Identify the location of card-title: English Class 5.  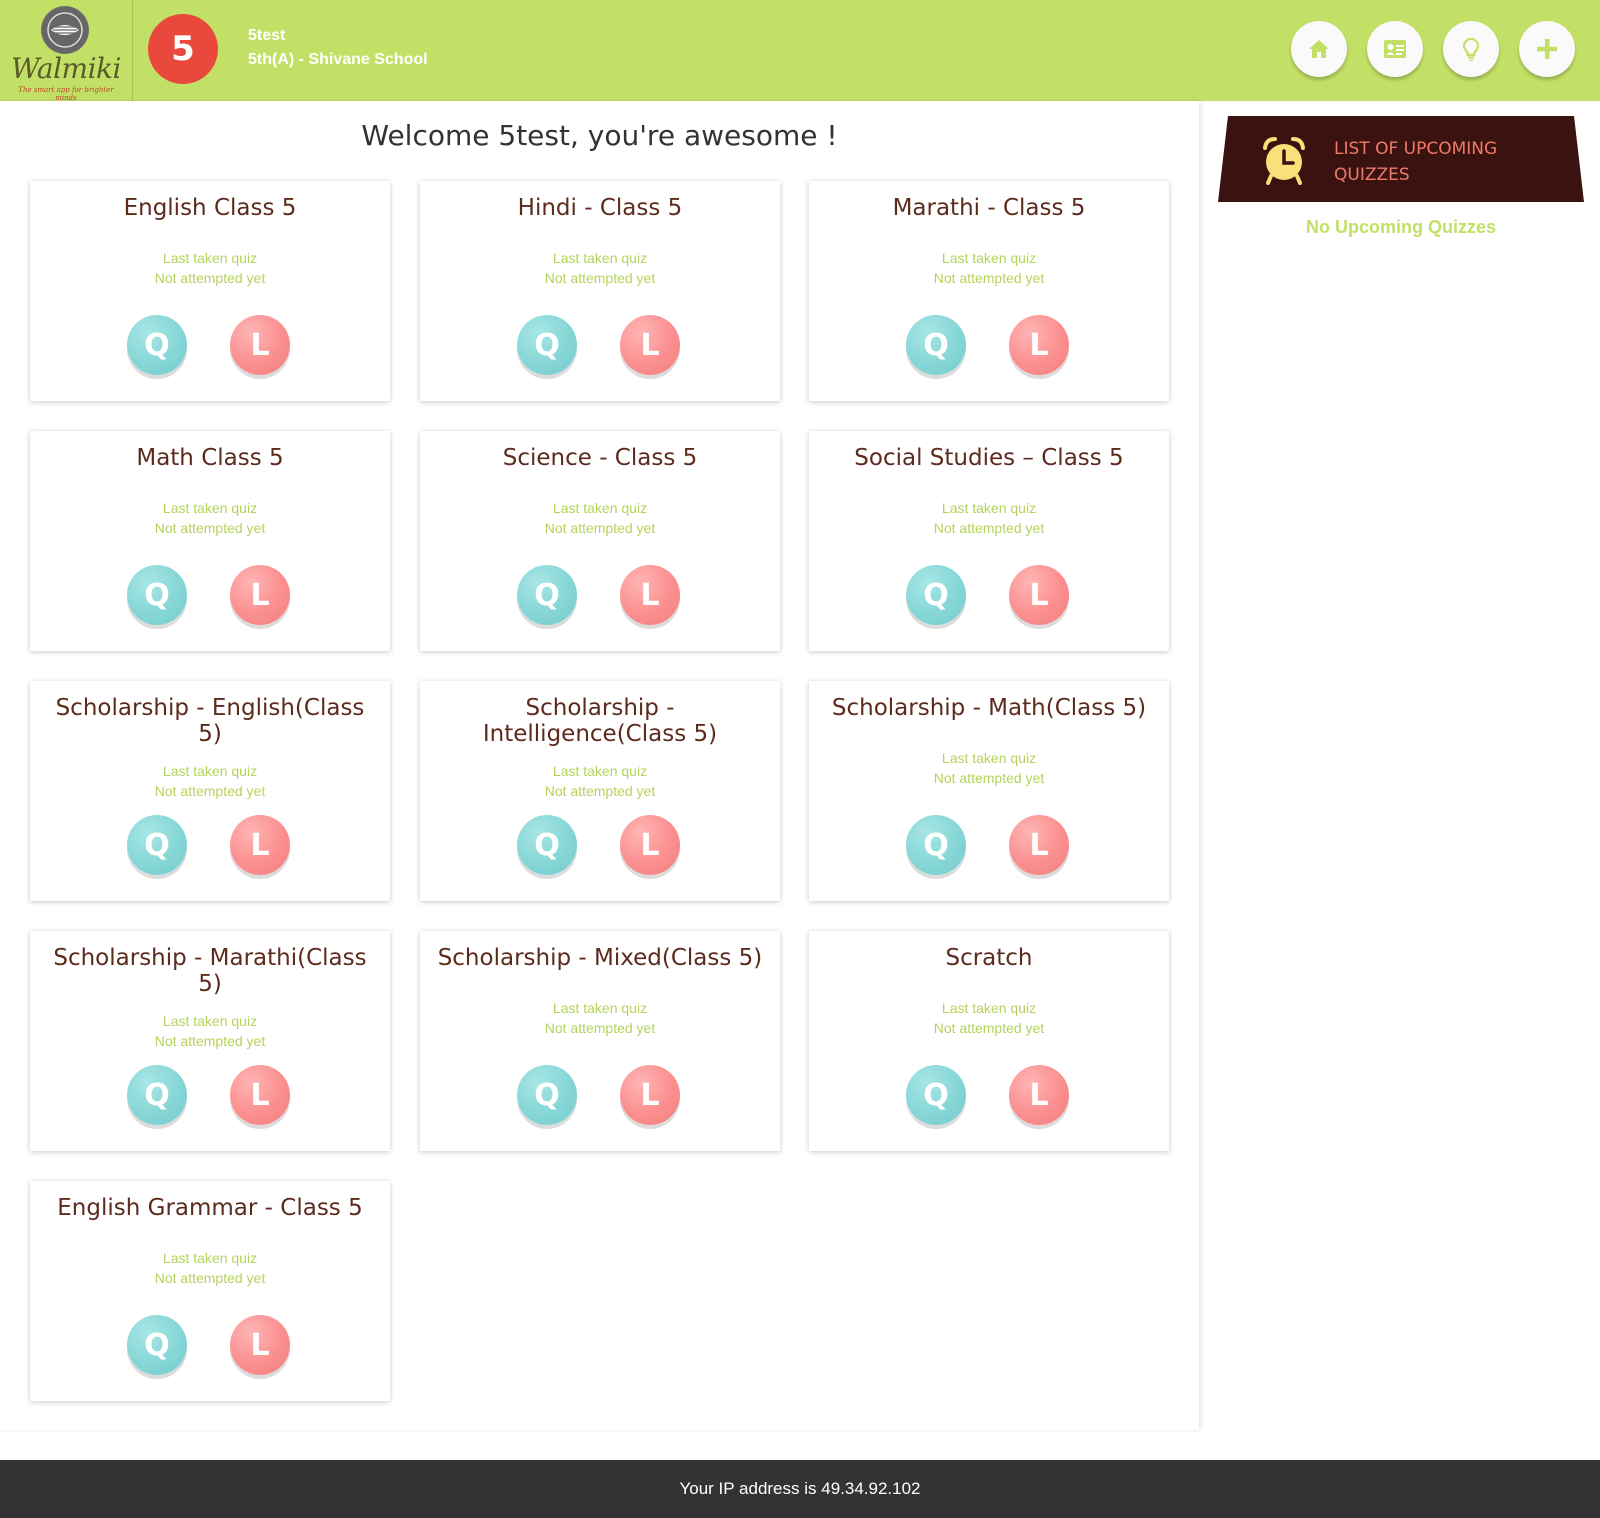
(210, 208).